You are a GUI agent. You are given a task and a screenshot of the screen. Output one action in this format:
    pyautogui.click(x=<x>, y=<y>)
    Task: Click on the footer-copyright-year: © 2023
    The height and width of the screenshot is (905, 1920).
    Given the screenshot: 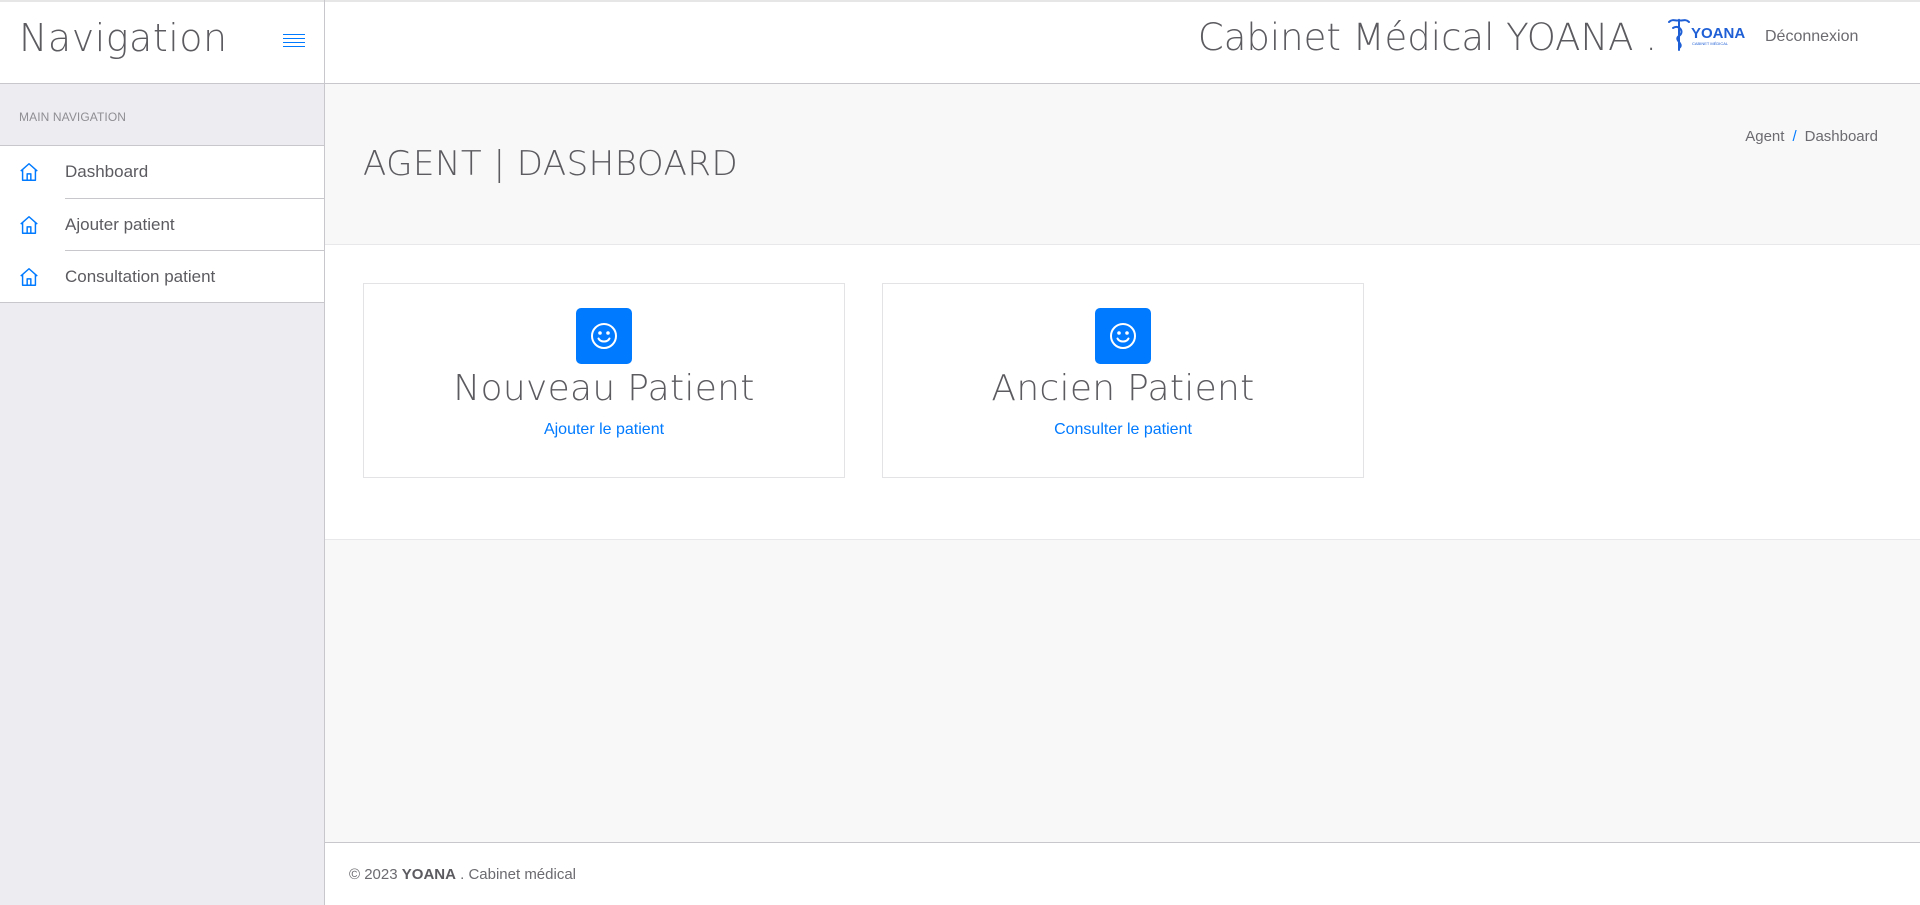 What is the action you would take?
    pyautogui.click(x=373, y=874)
    